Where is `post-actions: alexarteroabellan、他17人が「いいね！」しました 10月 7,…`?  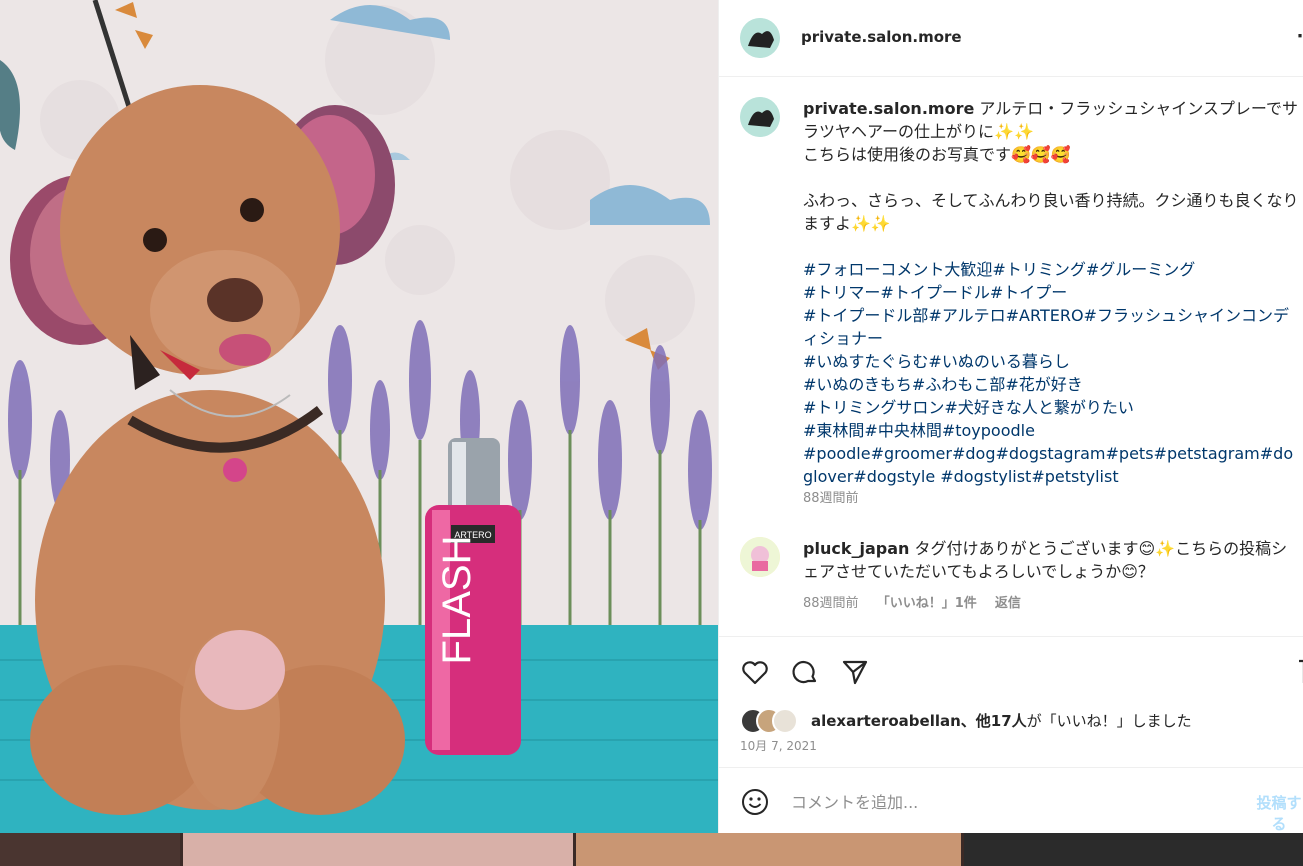 post-actions: alexarteroabellan、他17人が「いいね！」しました 10月 7,… is located at coordinates (1011, 706).